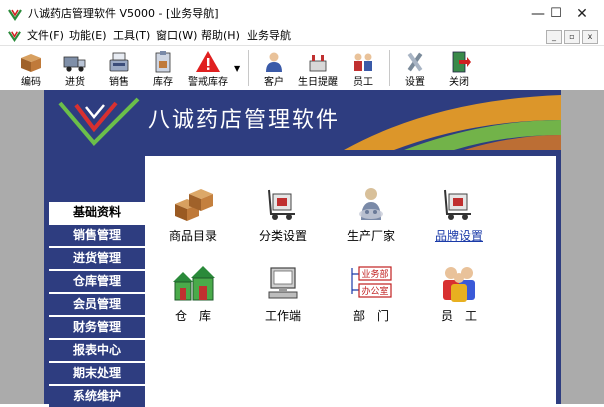 Image resolution: width=604 pixels, height=407 pixels. Describe the element at coordinates (97, 179) in the screenshot. I see `sidebar-header` at that location.